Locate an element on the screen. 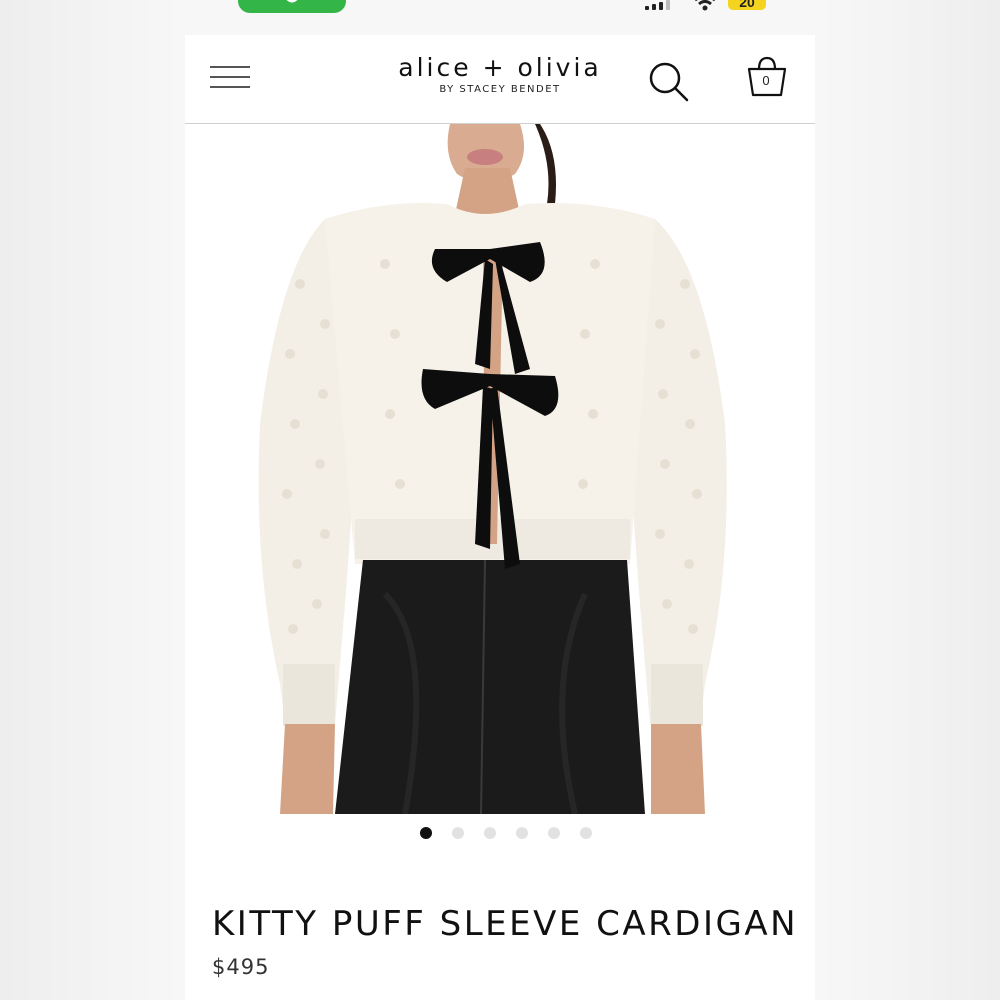 Image resolution: width=1000 pixels, height=1000 pixels. brand-logo: alice + olivia BY STACEY BENDET is located at coordinates (500, 74).